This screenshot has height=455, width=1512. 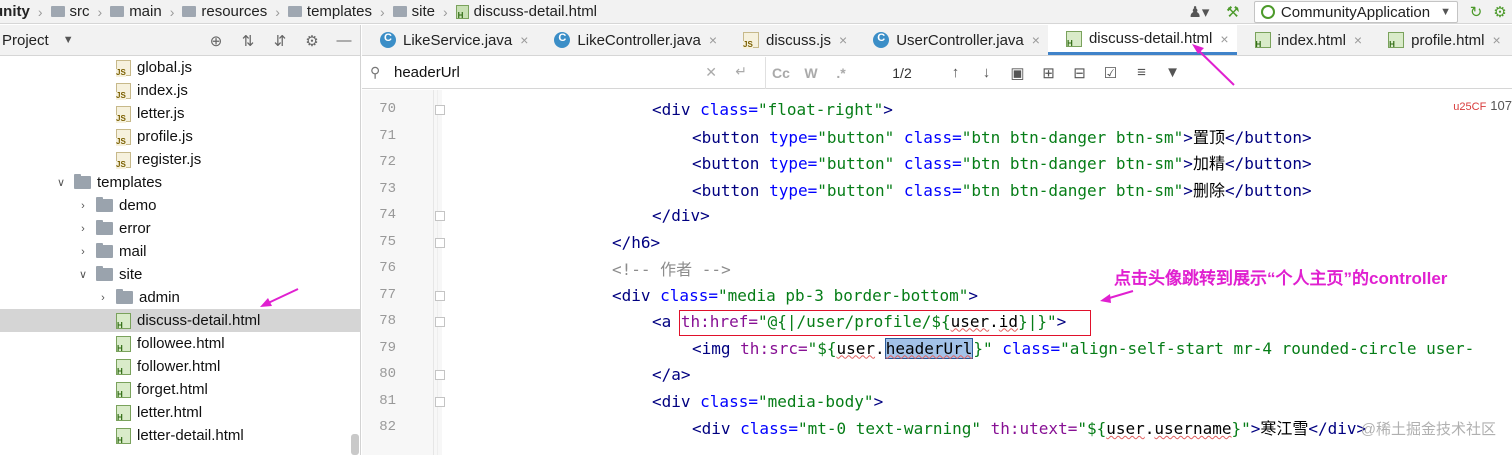 What do you see at coordinates (180, 320) in the screenshot?
I see `tree-item: discuss-detail.html` at bounding box center [180, 320].